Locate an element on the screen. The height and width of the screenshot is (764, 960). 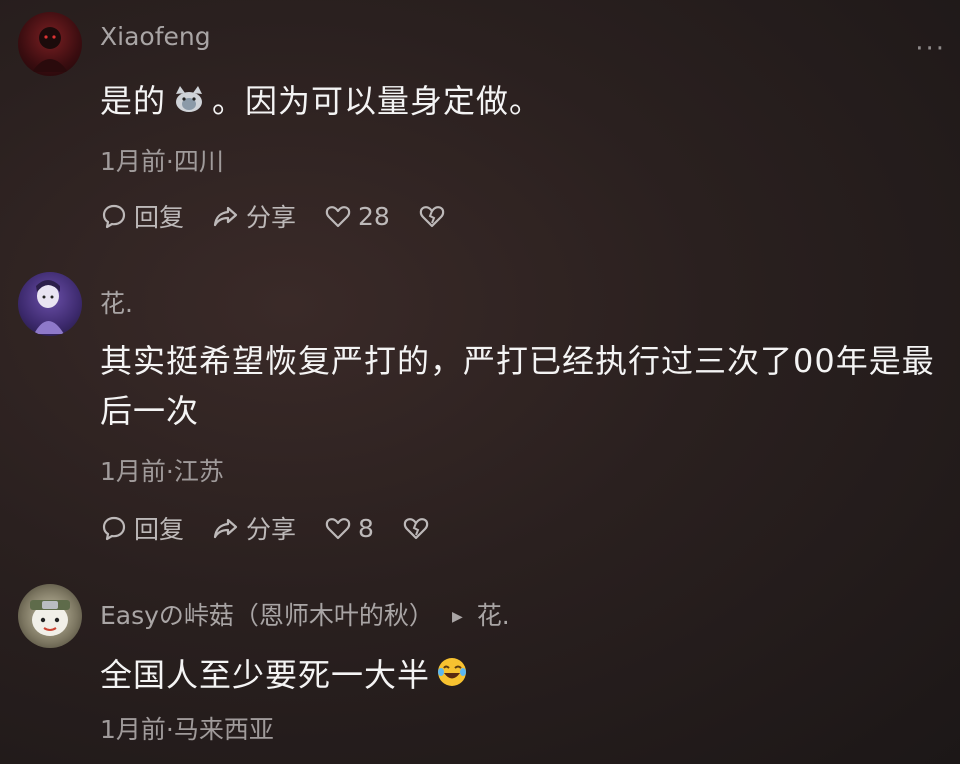
comment-actions: 回复 分享 8 is located at coordinates (282, 528).